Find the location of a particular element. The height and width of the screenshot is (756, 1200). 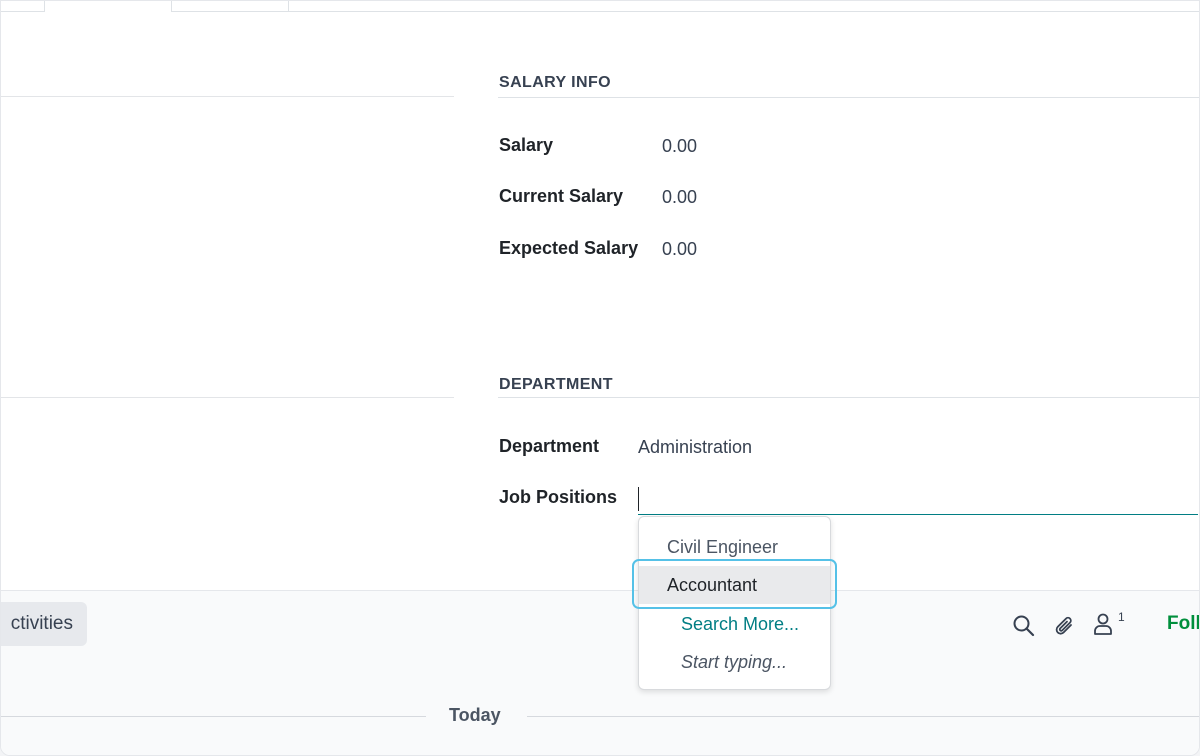

job-positions-input is located at coordinates (918, 499).